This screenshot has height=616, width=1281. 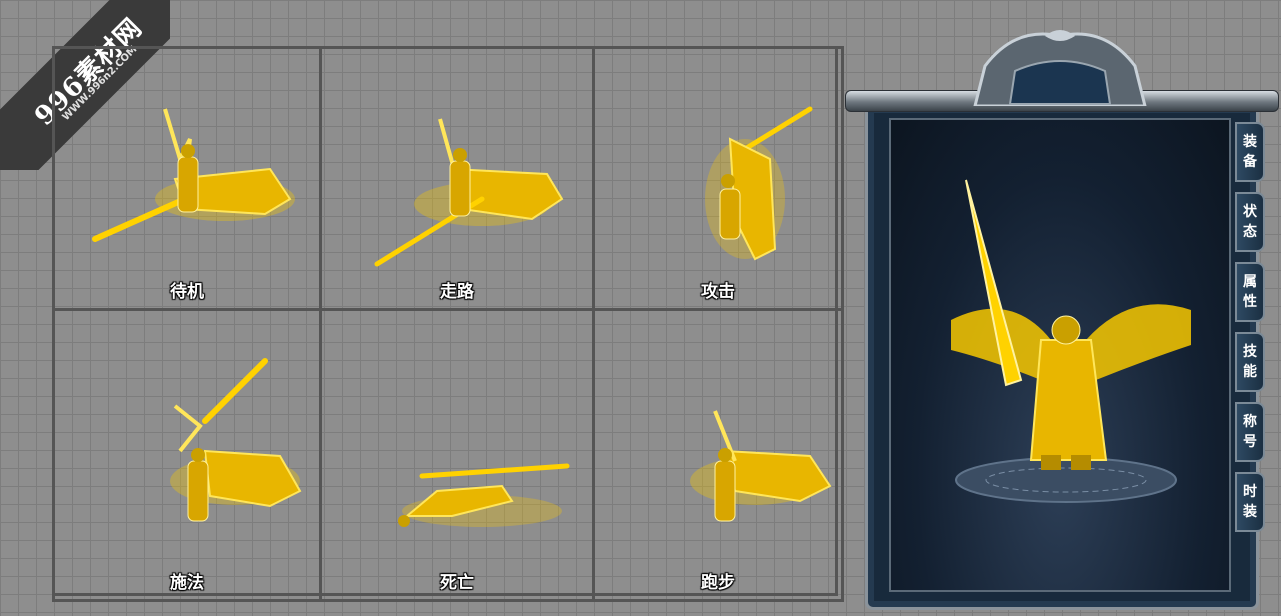 What do you see at coordinates (718, 583) in the screenshot?
I see `action-label-run: 跑步` at bounding box center [718, 583].